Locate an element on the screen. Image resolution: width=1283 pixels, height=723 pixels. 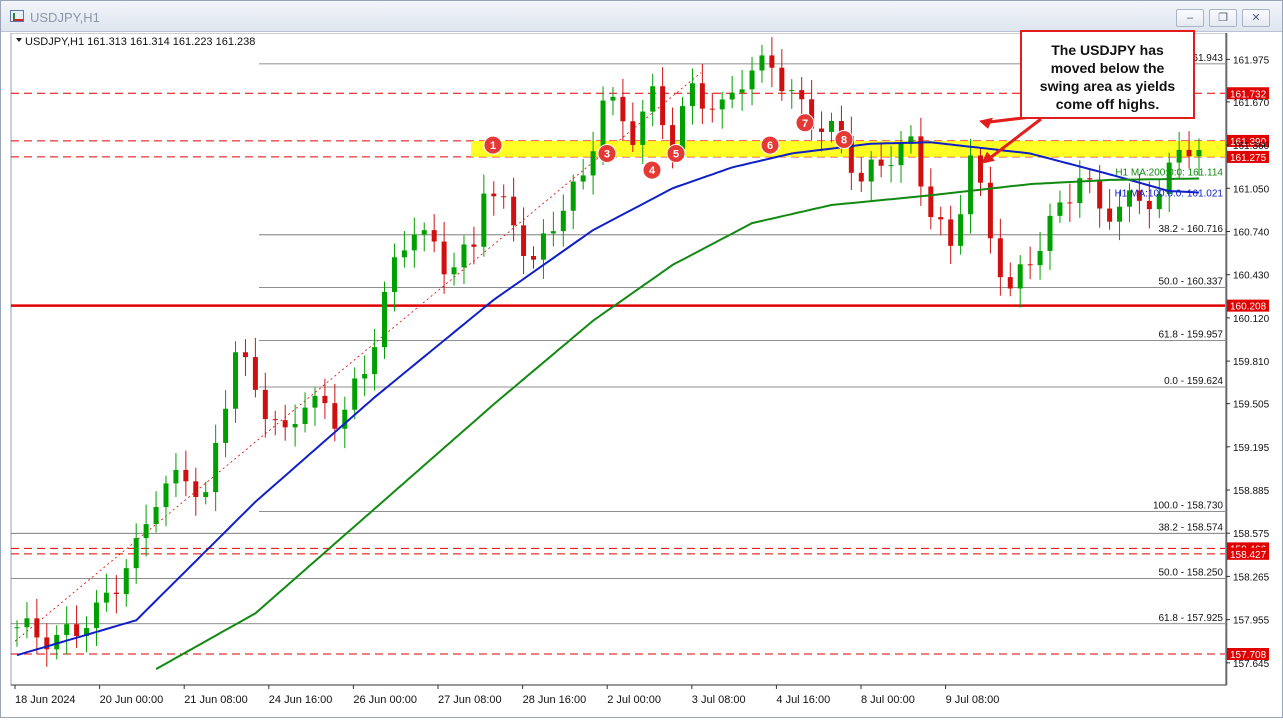
fib-level-label: 61.8 - 159.957 is located at coordinates (1191, 335).